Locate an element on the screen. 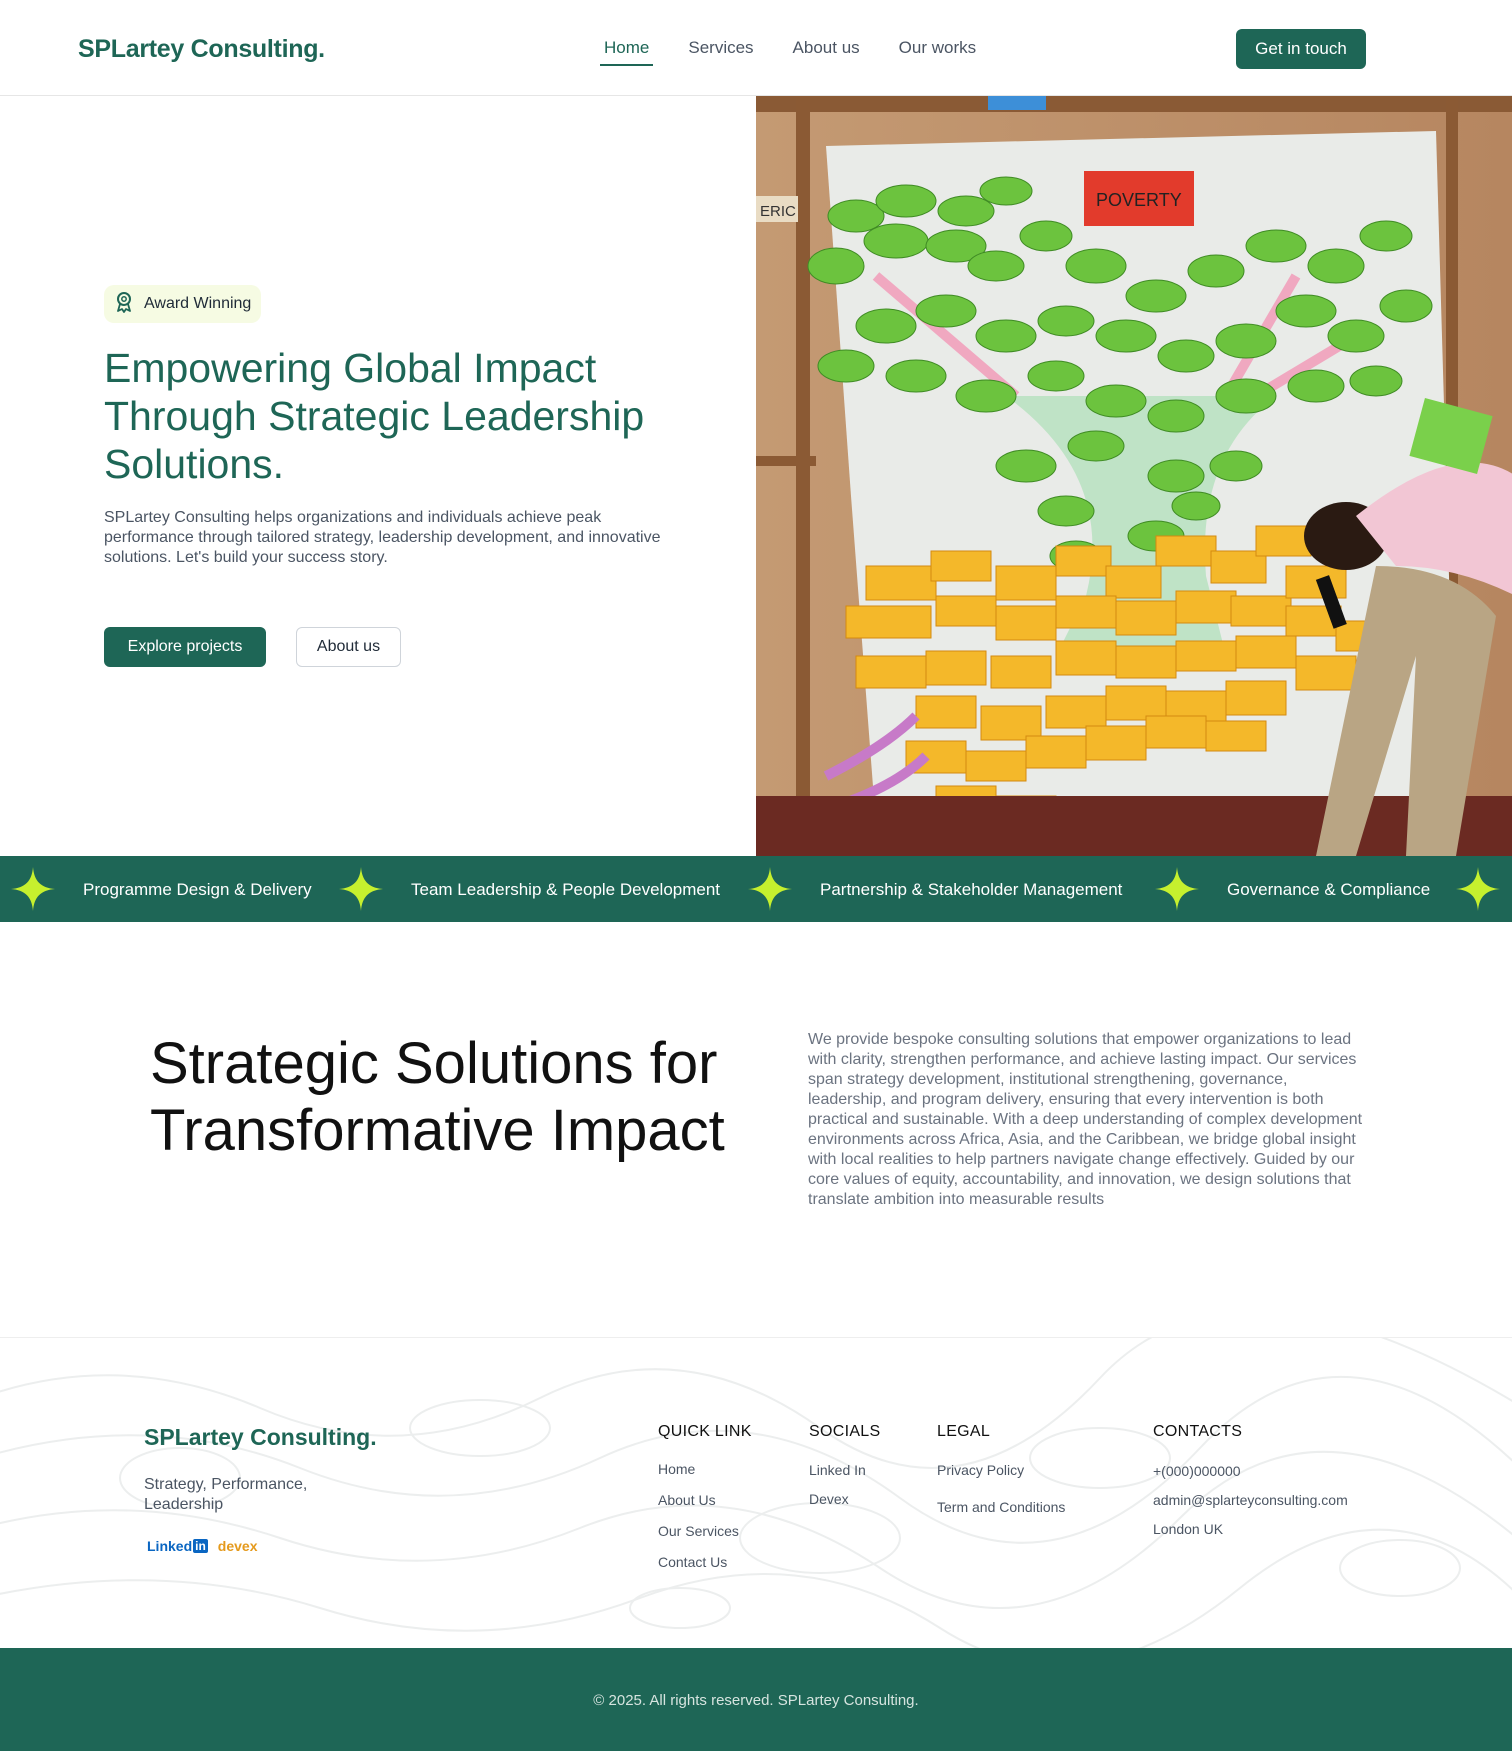 The height and width of the screenshot is (1751, 1512). legal-link-terms: Term and Conditions is located at coordinates (1001, 1507).